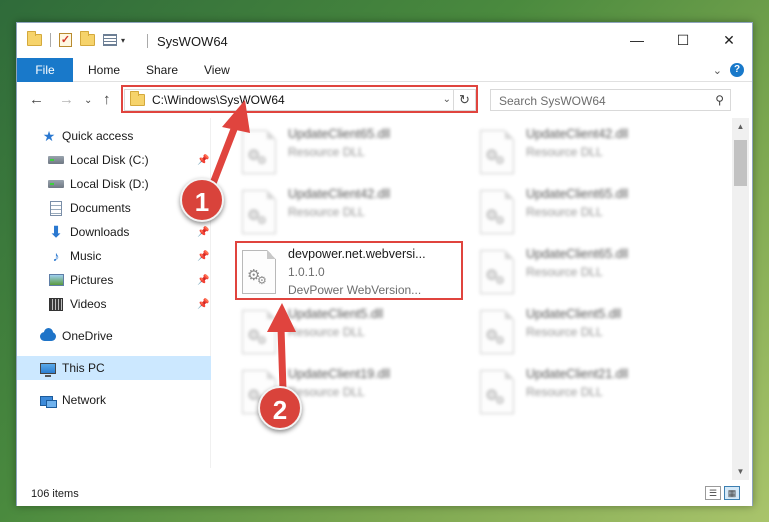 The width and height of the screenshot is (769, 522). I want to click on step-1-badge: 1, so click(202, 200).